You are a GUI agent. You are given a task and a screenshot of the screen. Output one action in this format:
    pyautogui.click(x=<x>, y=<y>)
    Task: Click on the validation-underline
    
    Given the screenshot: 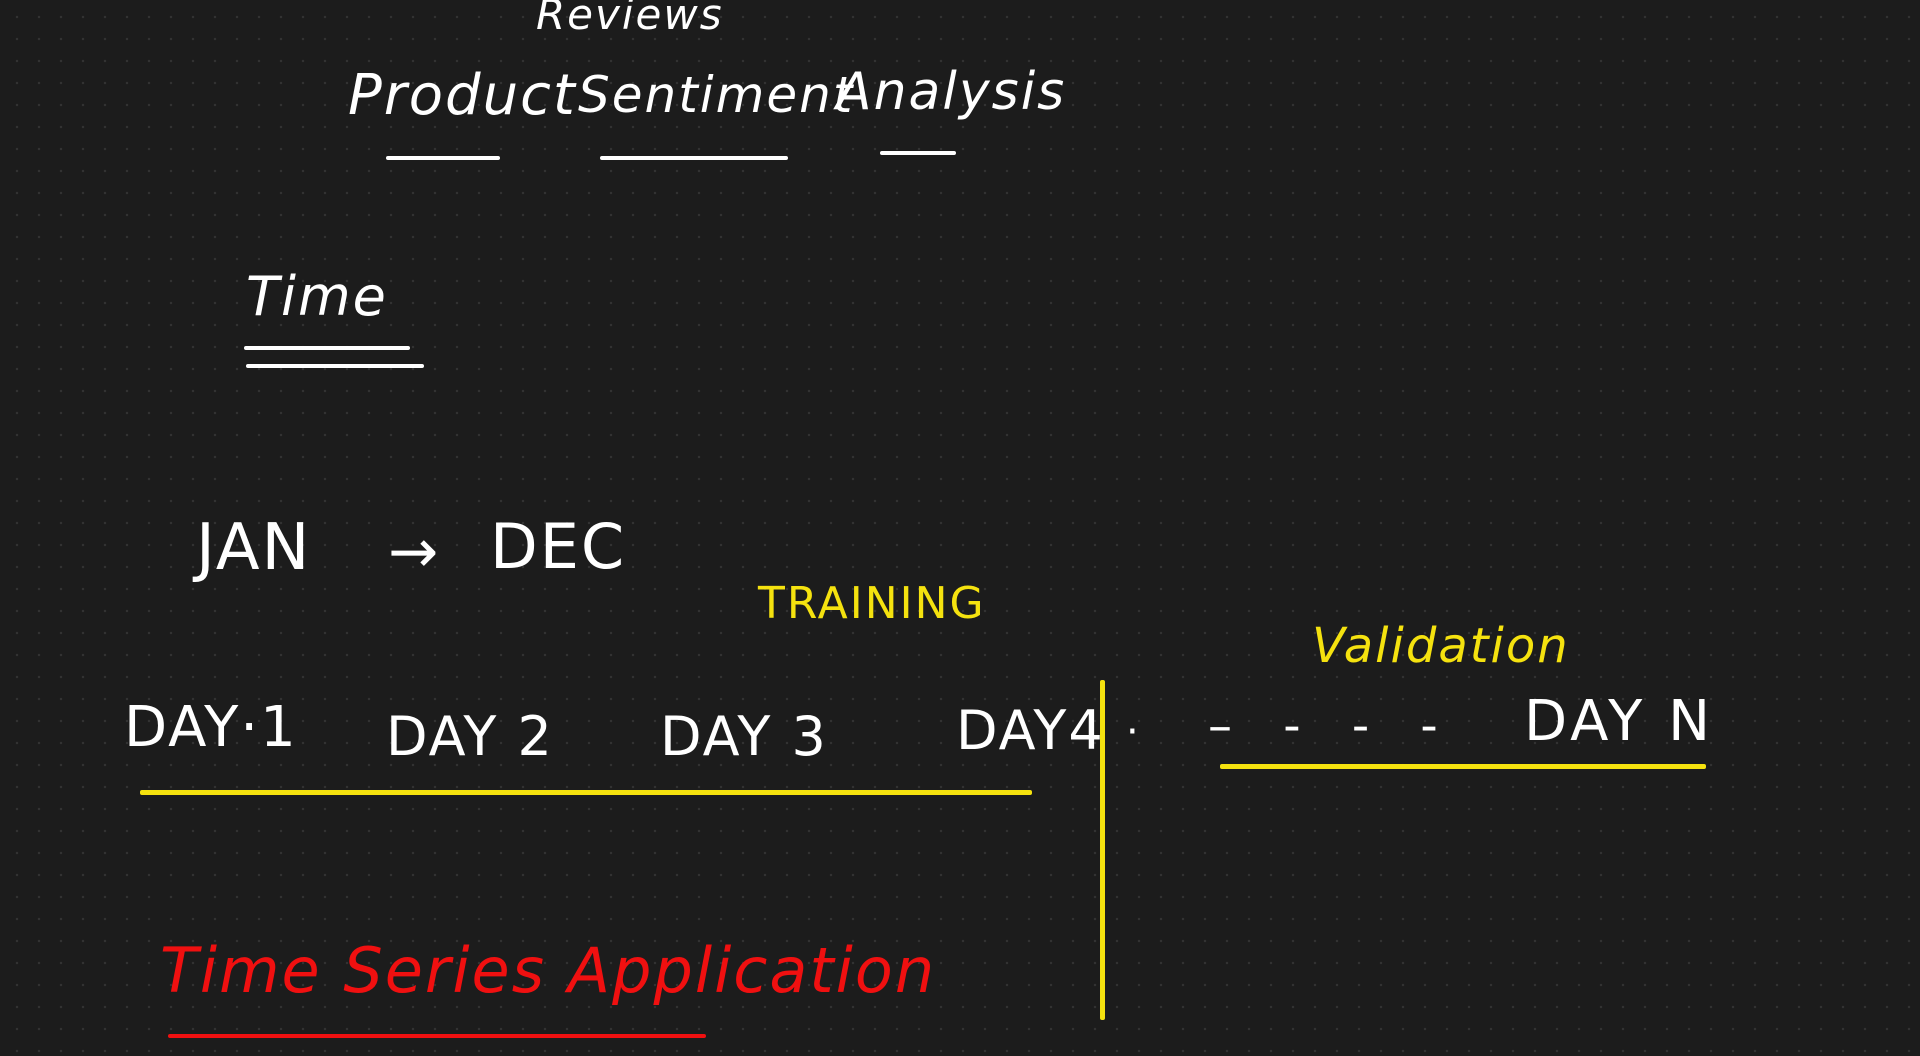 What is the action you would take?
    pyautogui.click(x=1463, y=766)
    